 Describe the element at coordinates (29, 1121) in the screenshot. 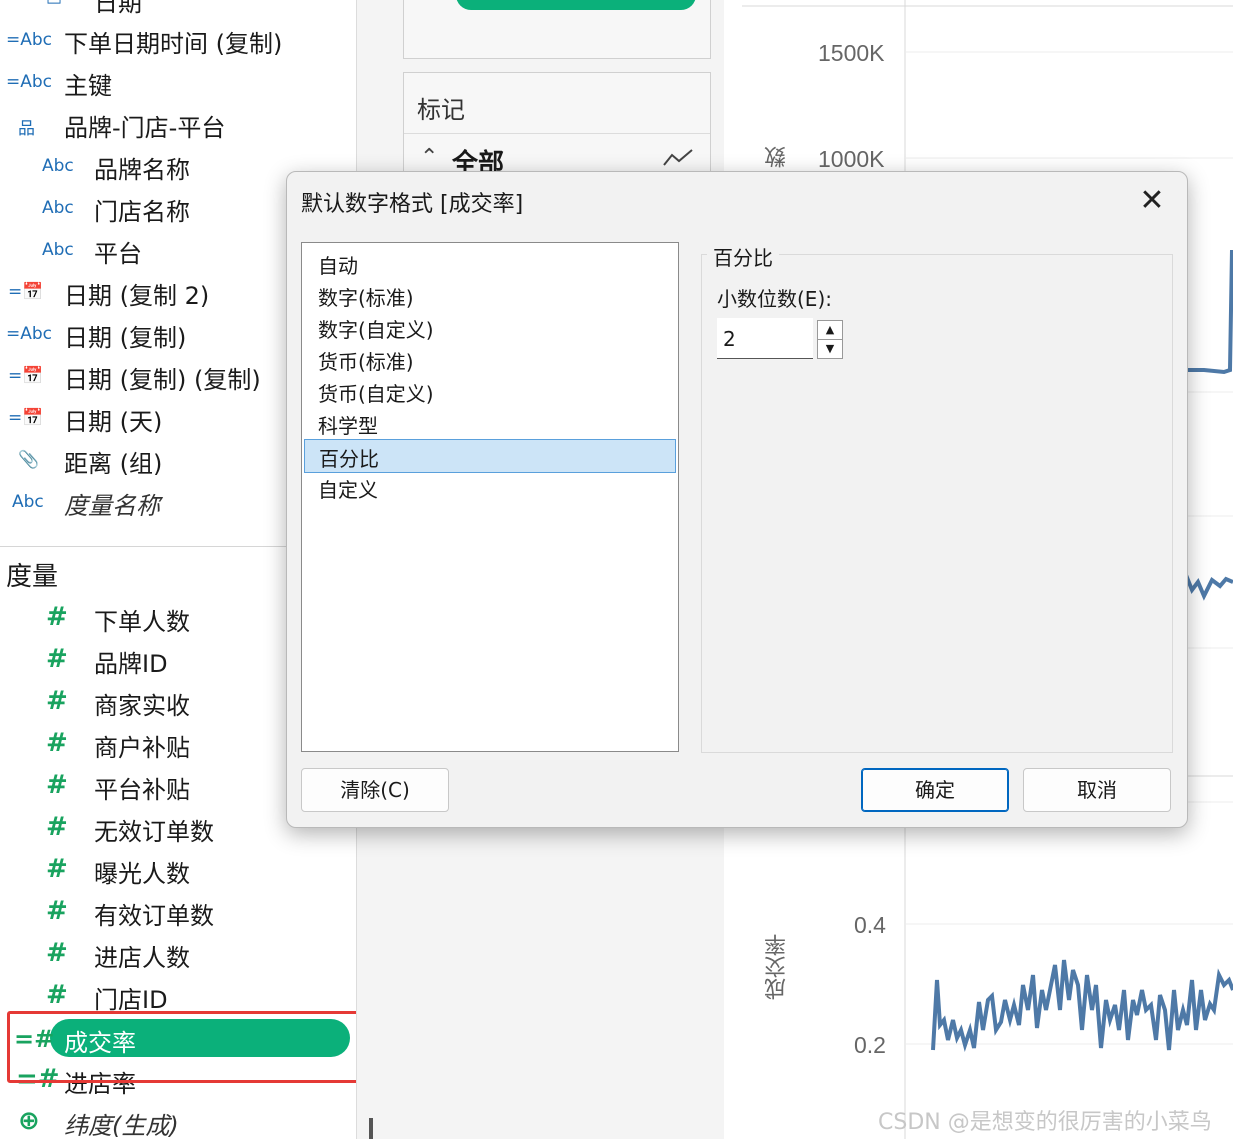

I see `globe-icon: ⊕` at that location.